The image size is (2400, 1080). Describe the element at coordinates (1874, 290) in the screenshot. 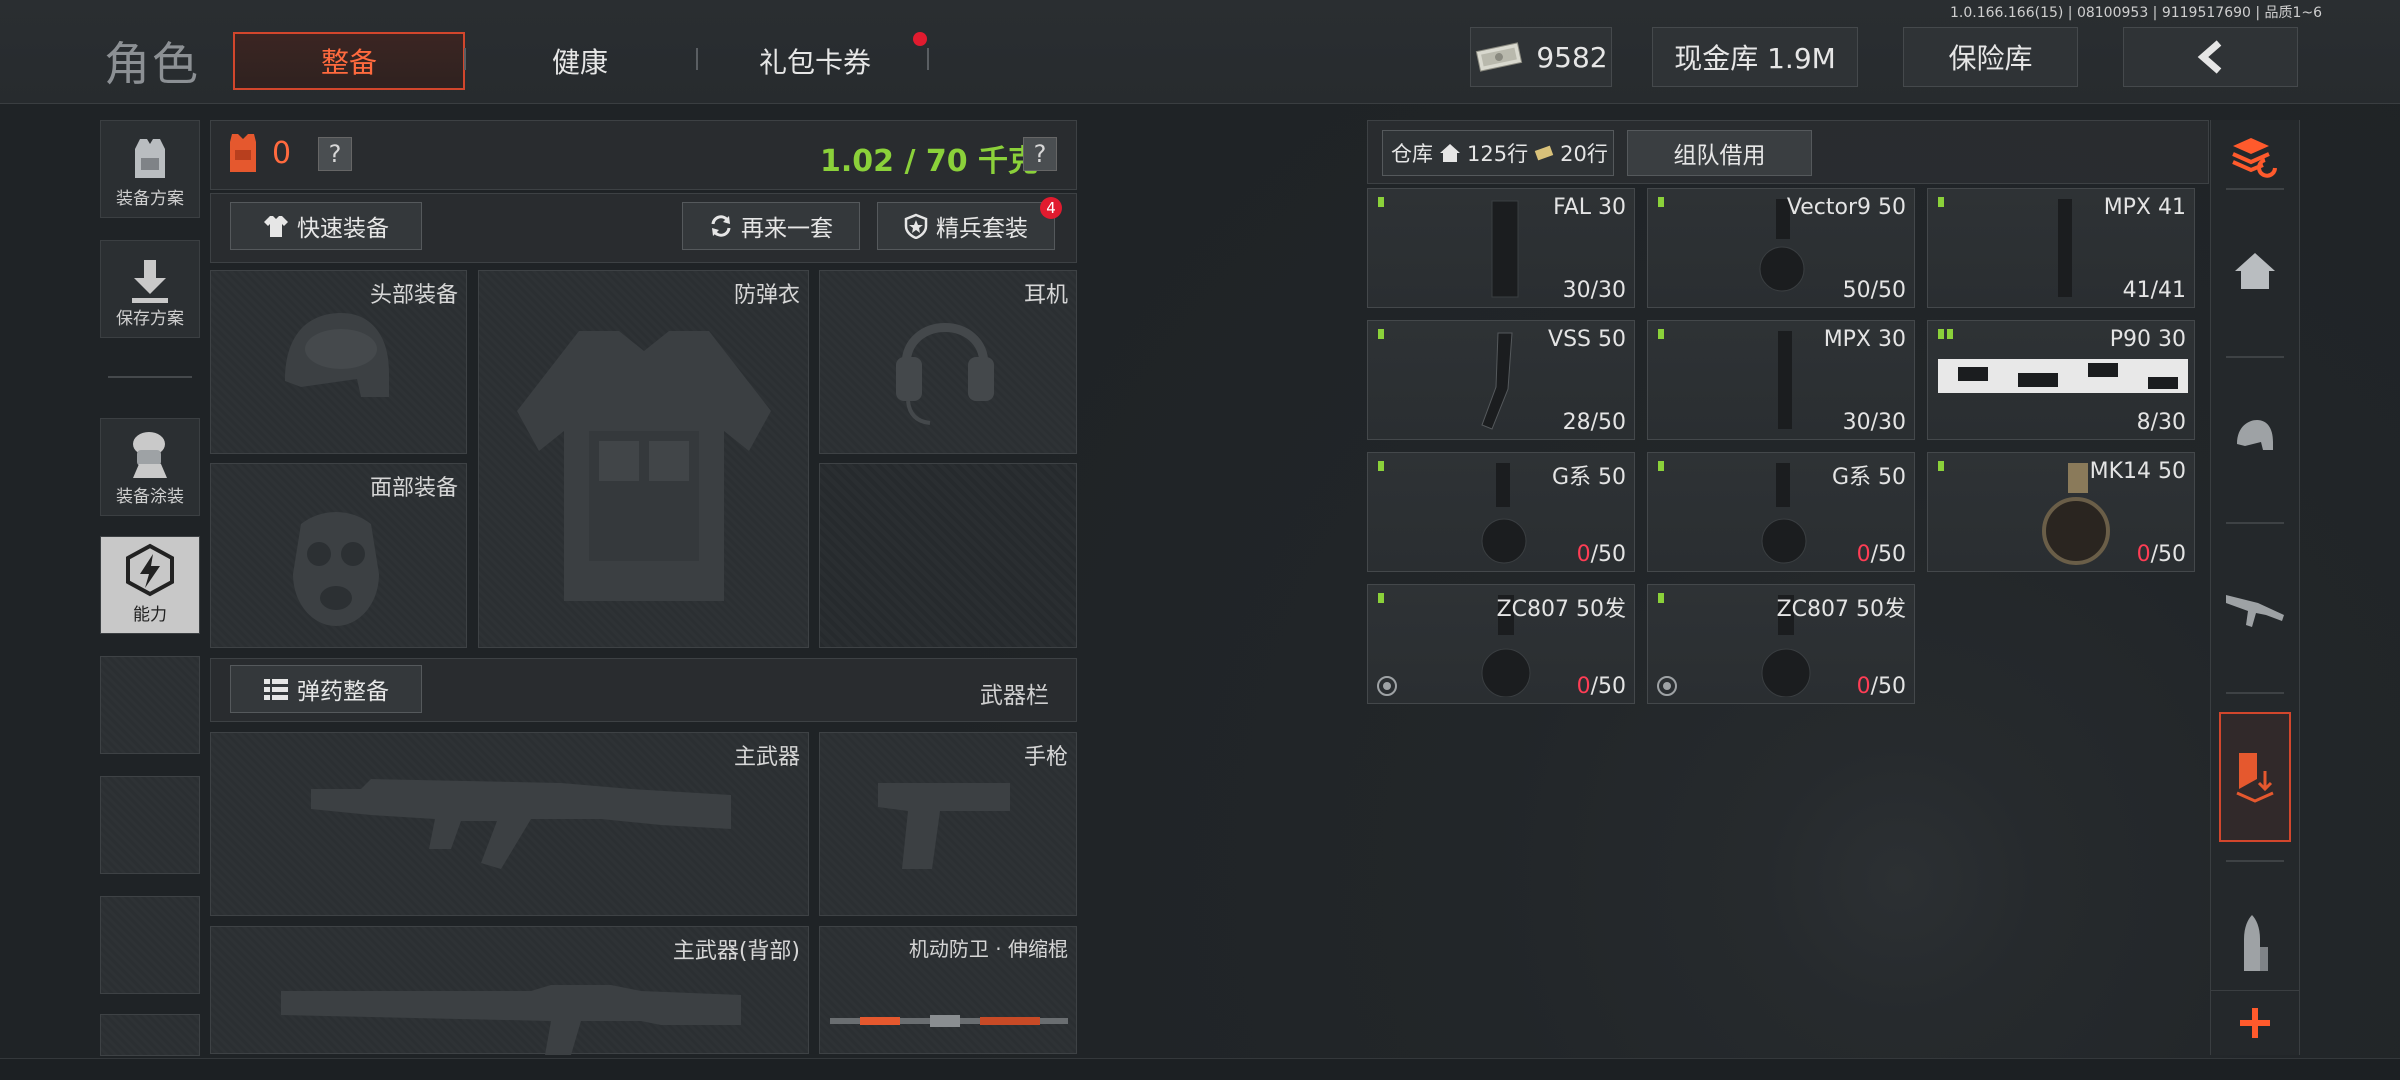

I see `item-count: 50/50` at that location.